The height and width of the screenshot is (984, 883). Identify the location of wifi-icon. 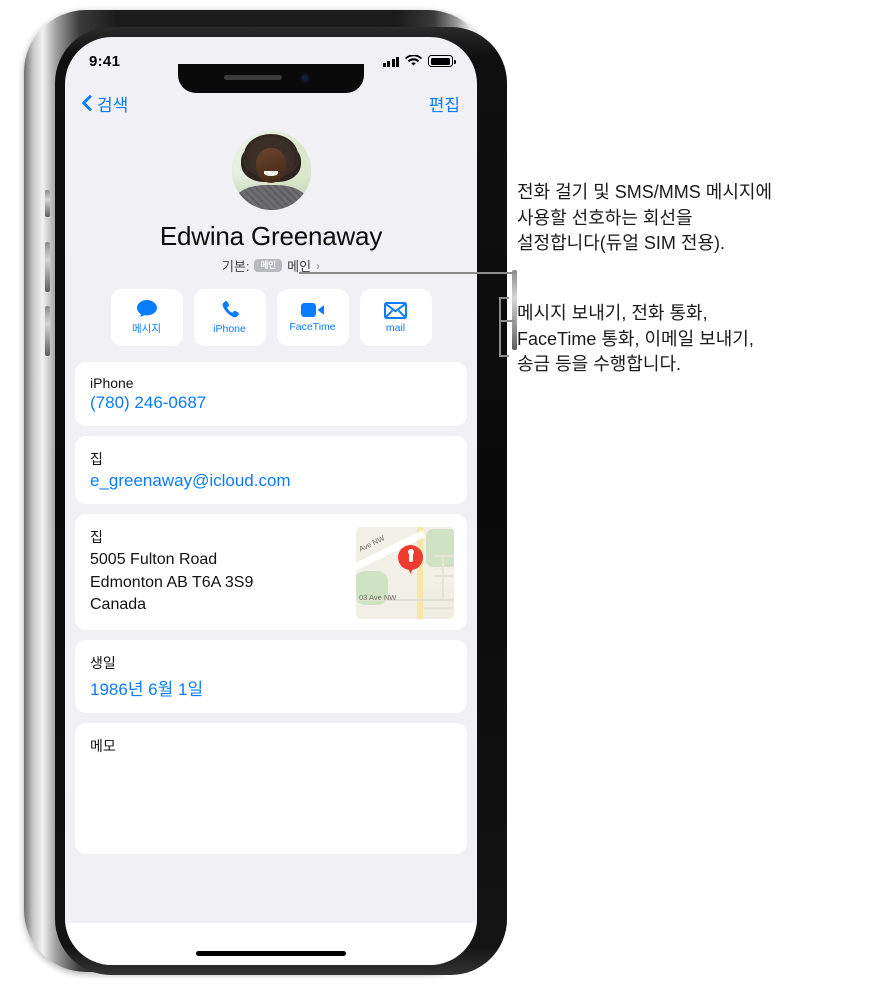
(413, 60).